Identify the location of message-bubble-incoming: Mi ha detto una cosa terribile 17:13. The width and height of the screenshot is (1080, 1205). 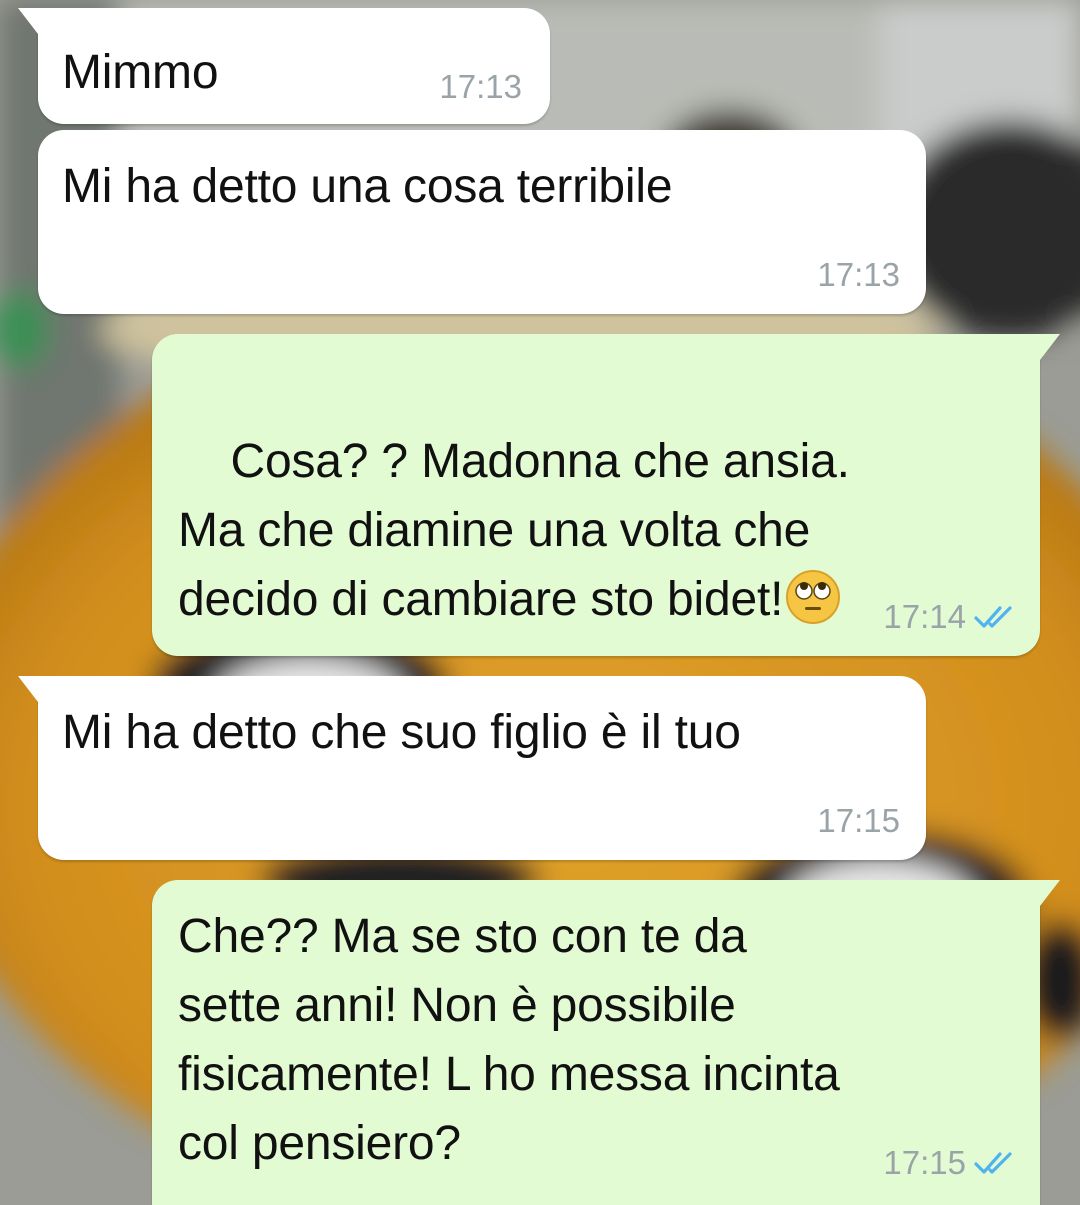
(482, 222).